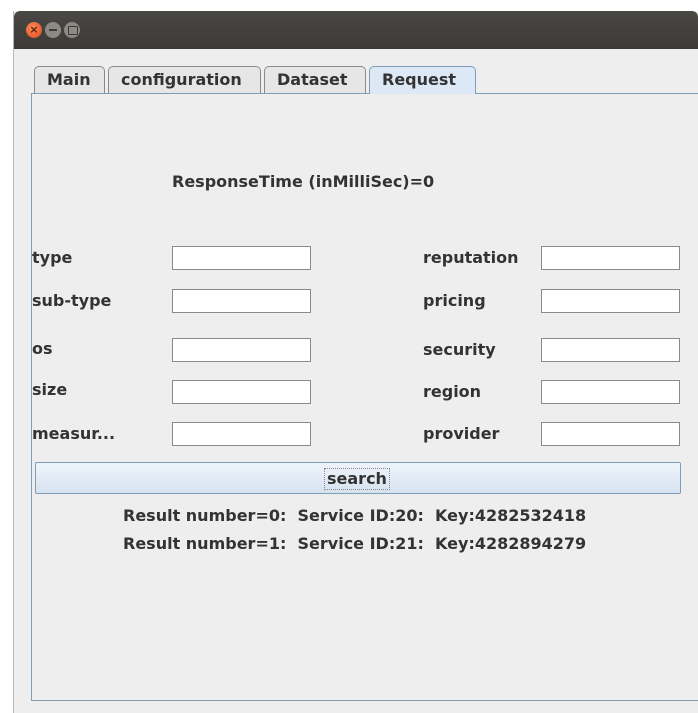 The height and width of the screenshot is (713, 698). What do you see at coordinates (303, 181) in the screenshot?
I see `response-time-label: ResponseTime (inMilliSec)=0` at bounding box center [303, 181].